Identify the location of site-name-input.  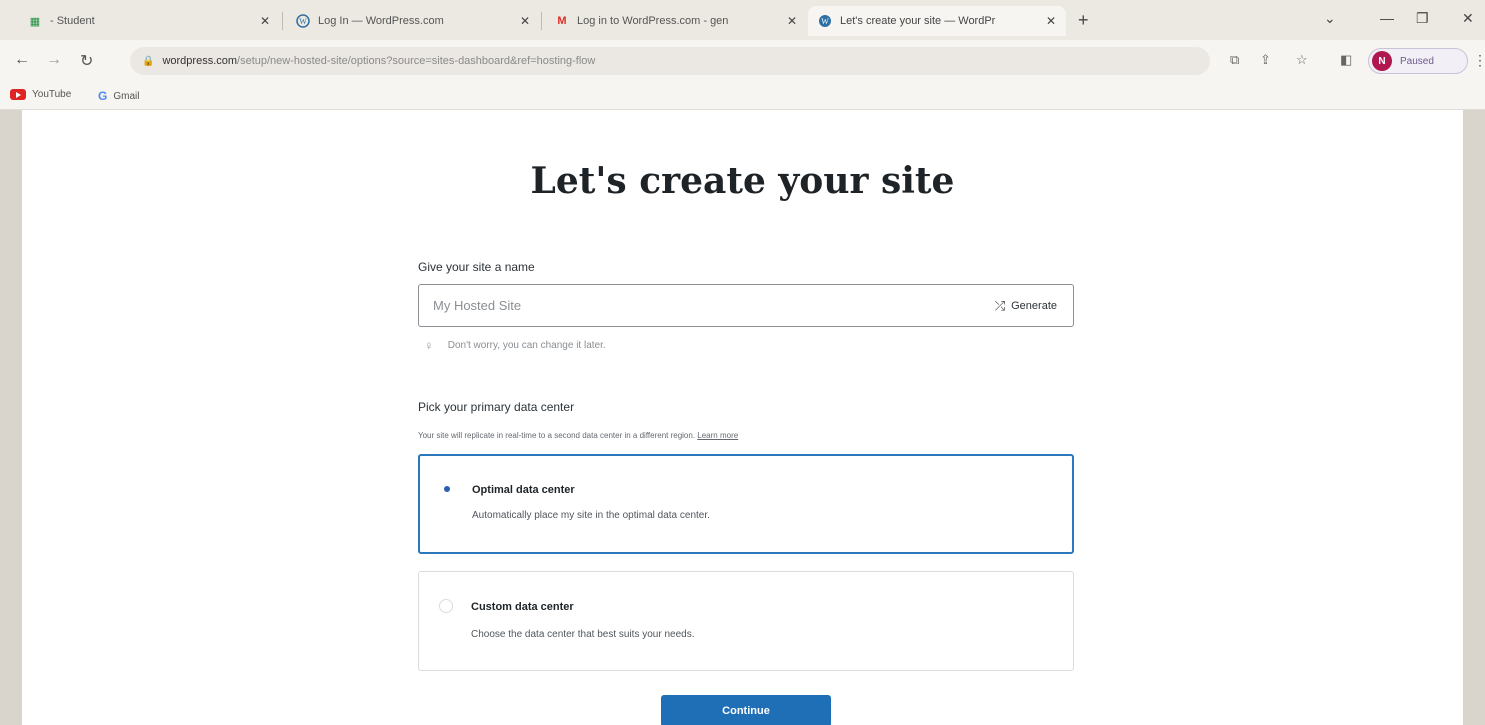
(707, 305).